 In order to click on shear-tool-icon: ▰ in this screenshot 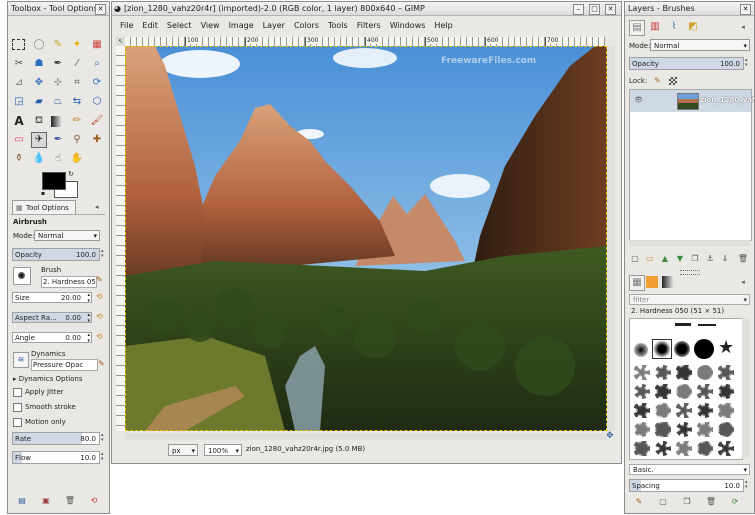, I will do `click(39, 102)`.